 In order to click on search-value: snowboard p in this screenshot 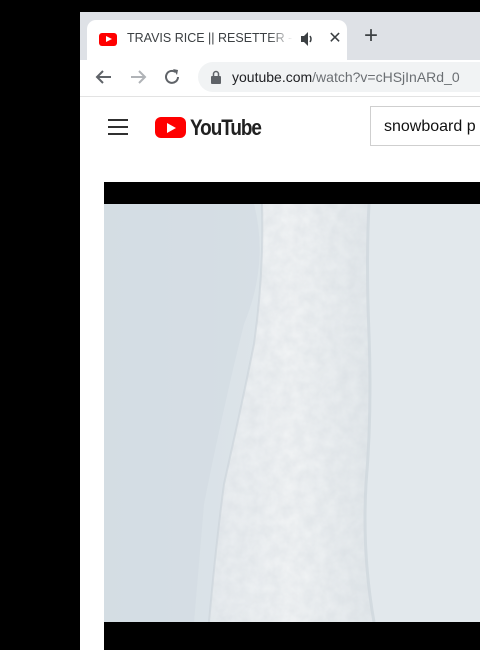, I will do `click(430, 126)`.